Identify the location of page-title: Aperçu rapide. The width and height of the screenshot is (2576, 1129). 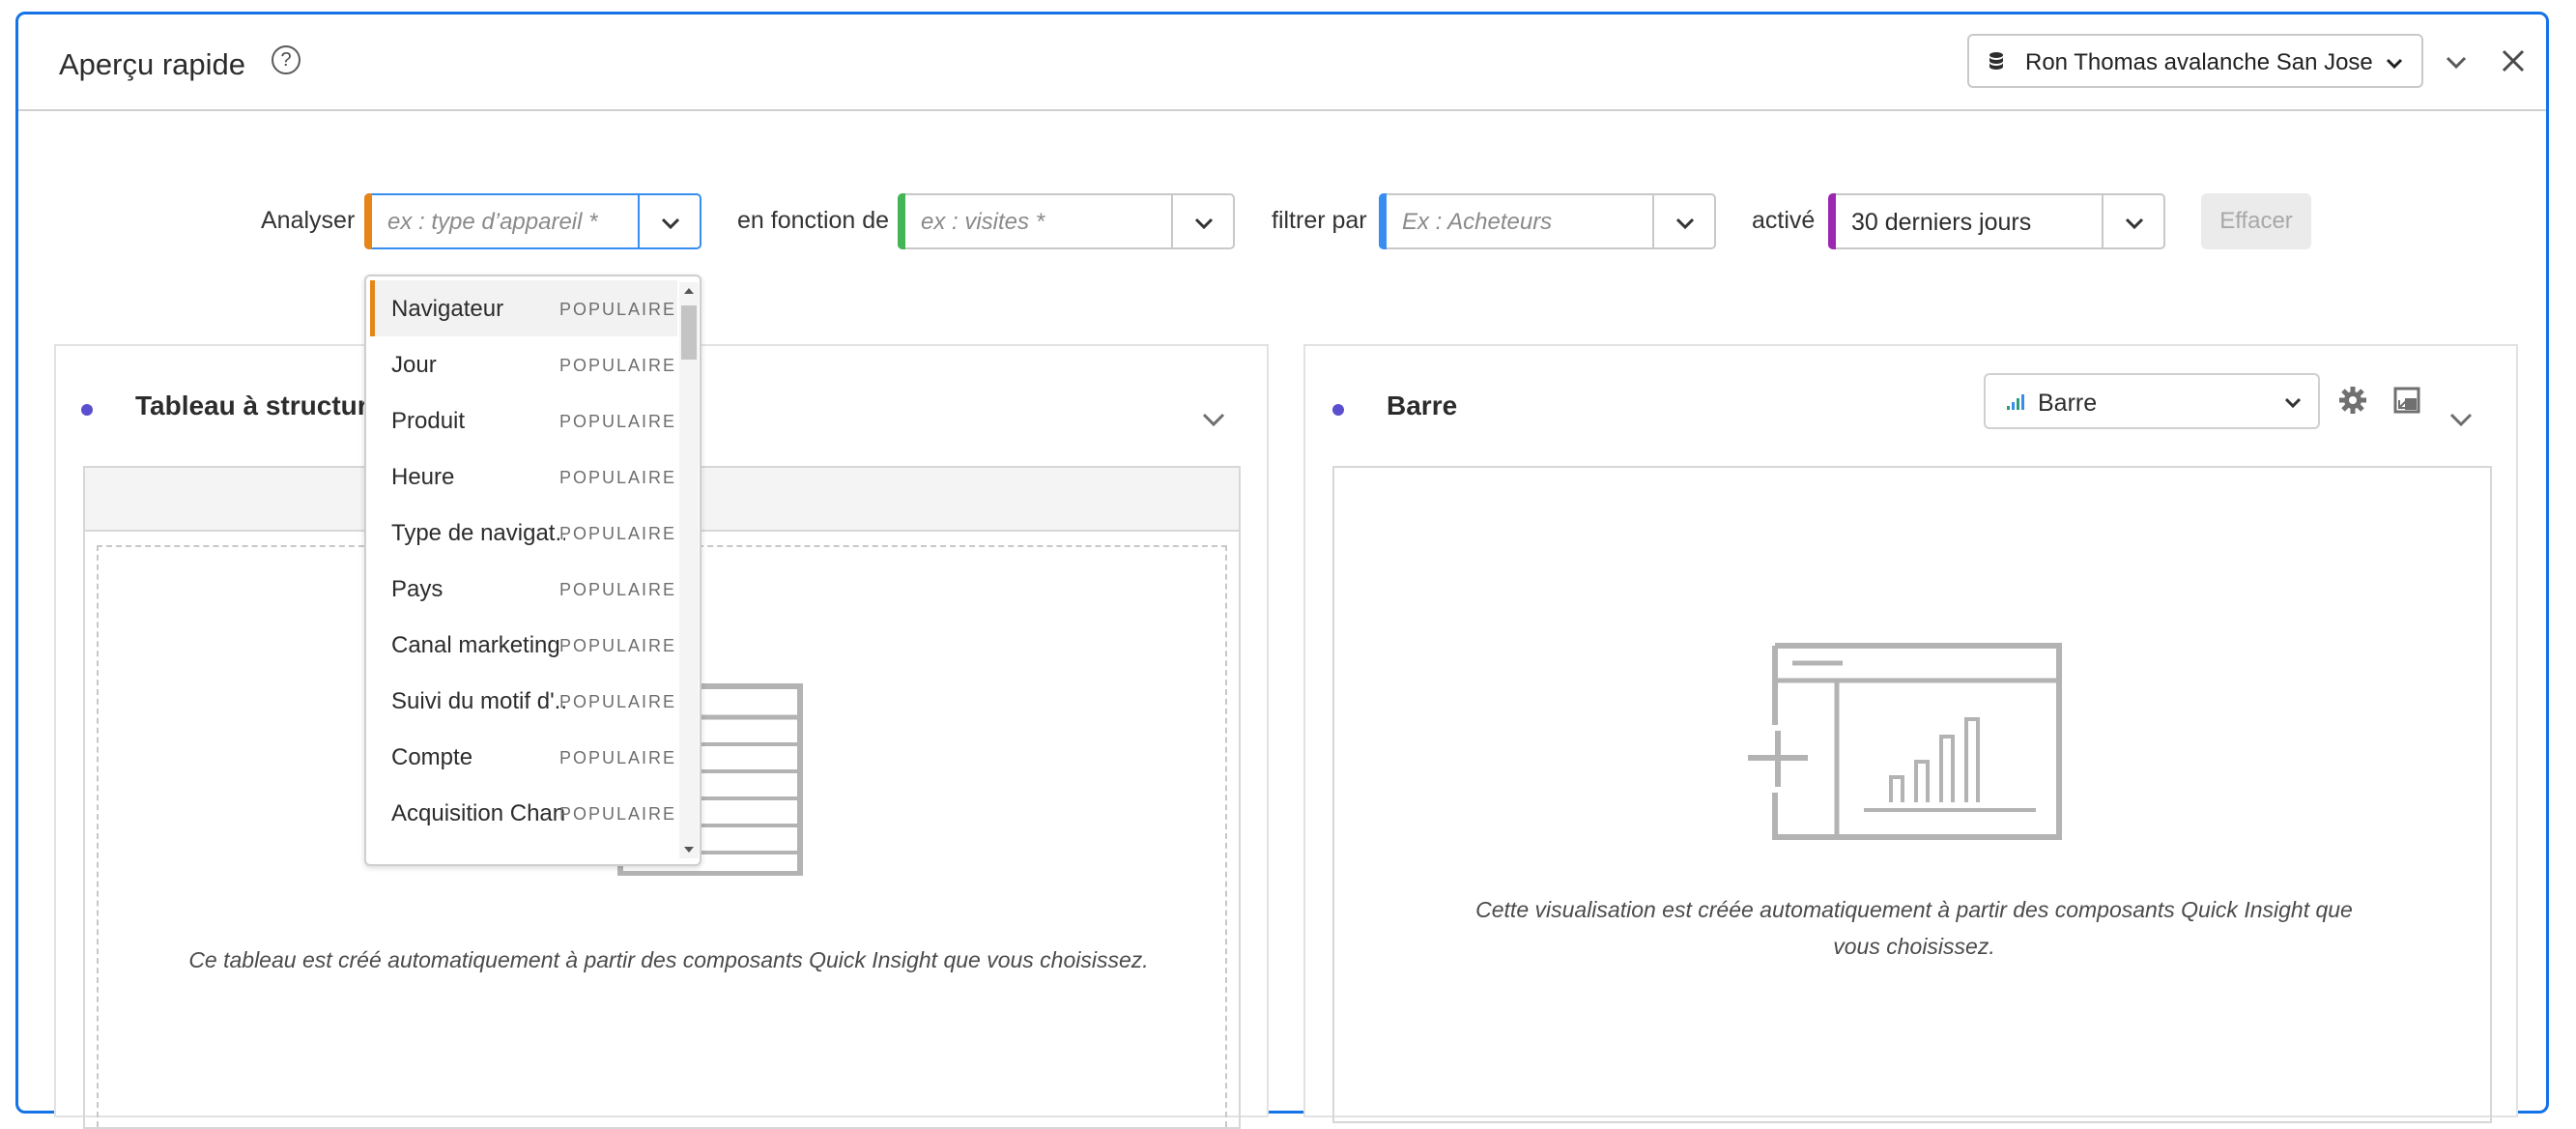
(153, 64).